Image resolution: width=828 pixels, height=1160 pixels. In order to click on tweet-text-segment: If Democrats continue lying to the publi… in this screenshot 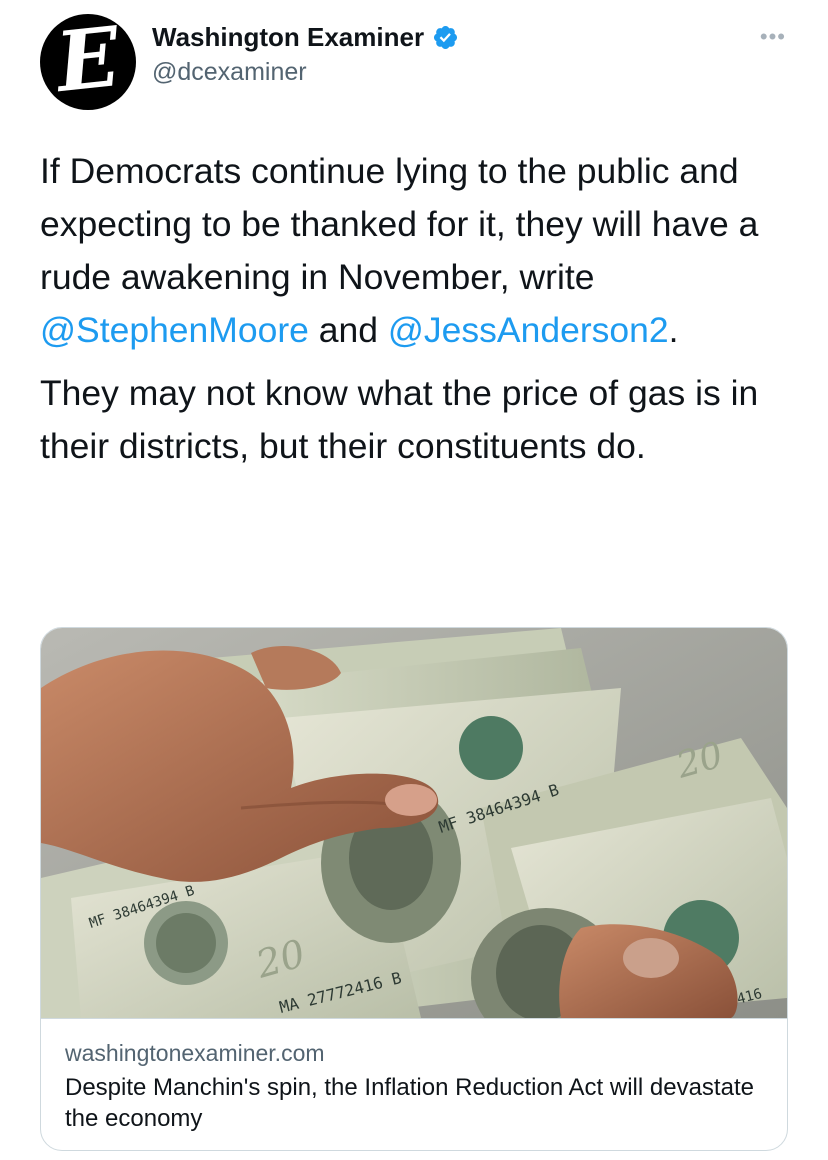, I will do `click(399, 224)`.